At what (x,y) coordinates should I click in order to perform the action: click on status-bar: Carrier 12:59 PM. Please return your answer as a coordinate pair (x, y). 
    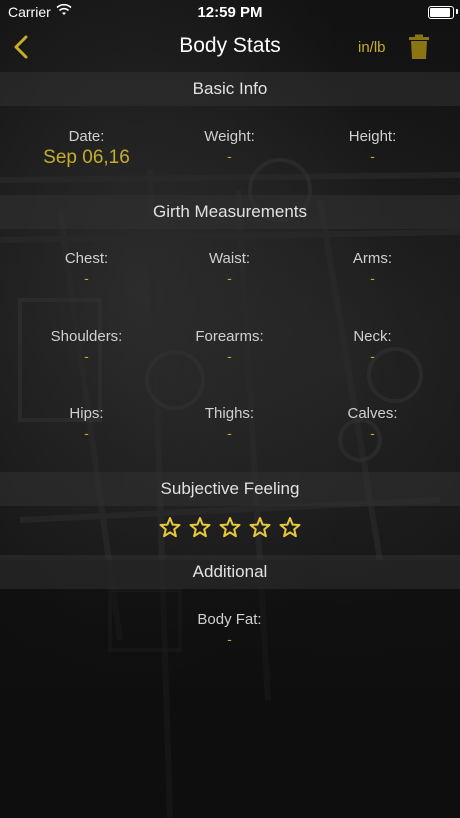
    Looking at the image, I should click on (230, 12).